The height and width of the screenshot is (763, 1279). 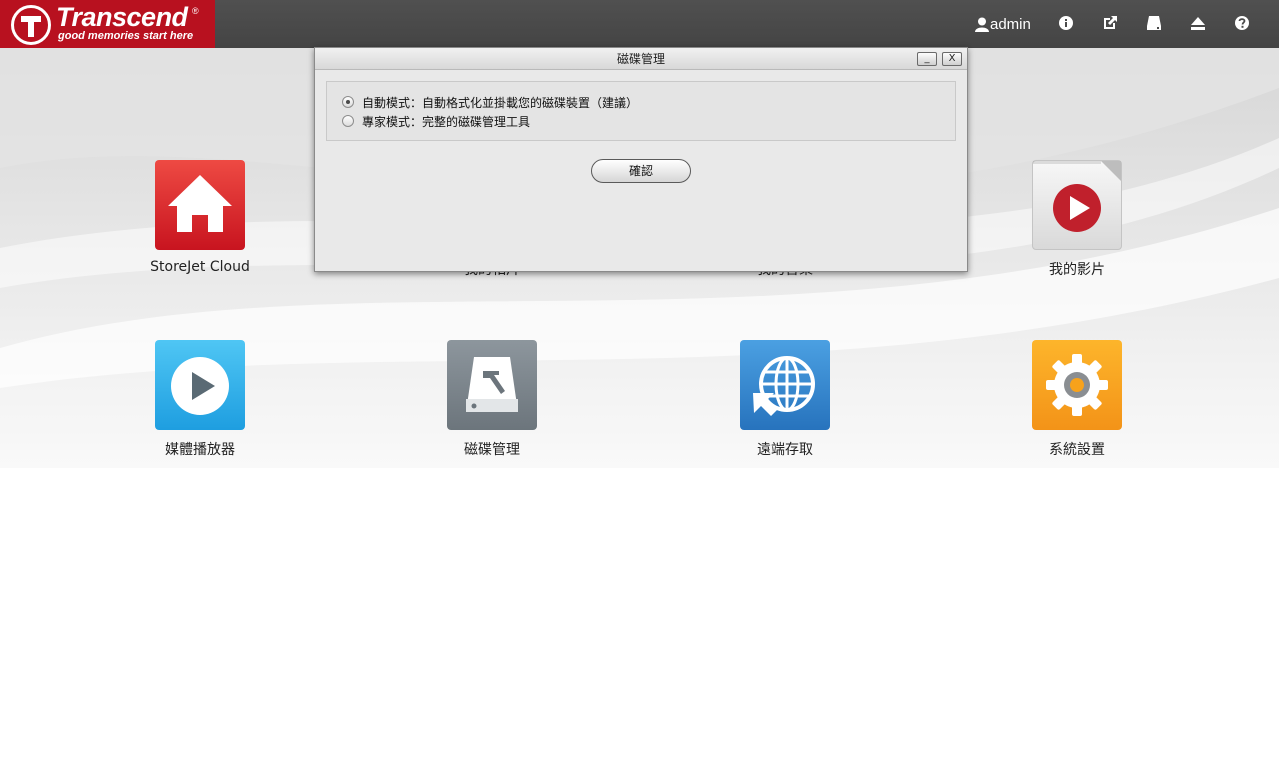 What do you see at coordinates (1077, 270) in the screenshot?
I see `app-label: 我的影片` at bounding box center [1077, 270].